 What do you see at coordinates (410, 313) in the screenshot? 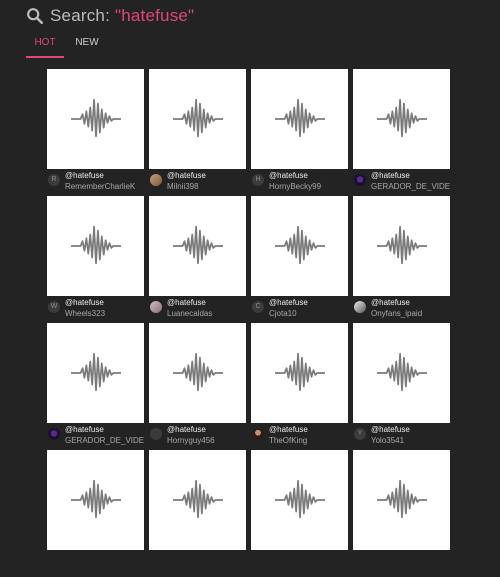
I see `card-username: Onyfans_ipaid` at bounding box center [410, 313].